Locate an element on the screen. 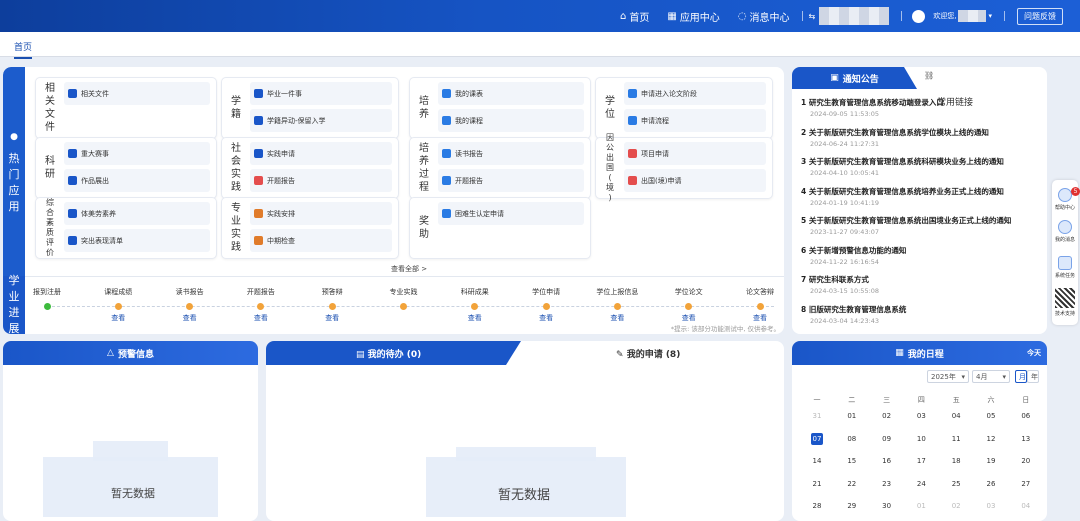  see-all-link: 查看全部 > is located at coordinates (409, 269).